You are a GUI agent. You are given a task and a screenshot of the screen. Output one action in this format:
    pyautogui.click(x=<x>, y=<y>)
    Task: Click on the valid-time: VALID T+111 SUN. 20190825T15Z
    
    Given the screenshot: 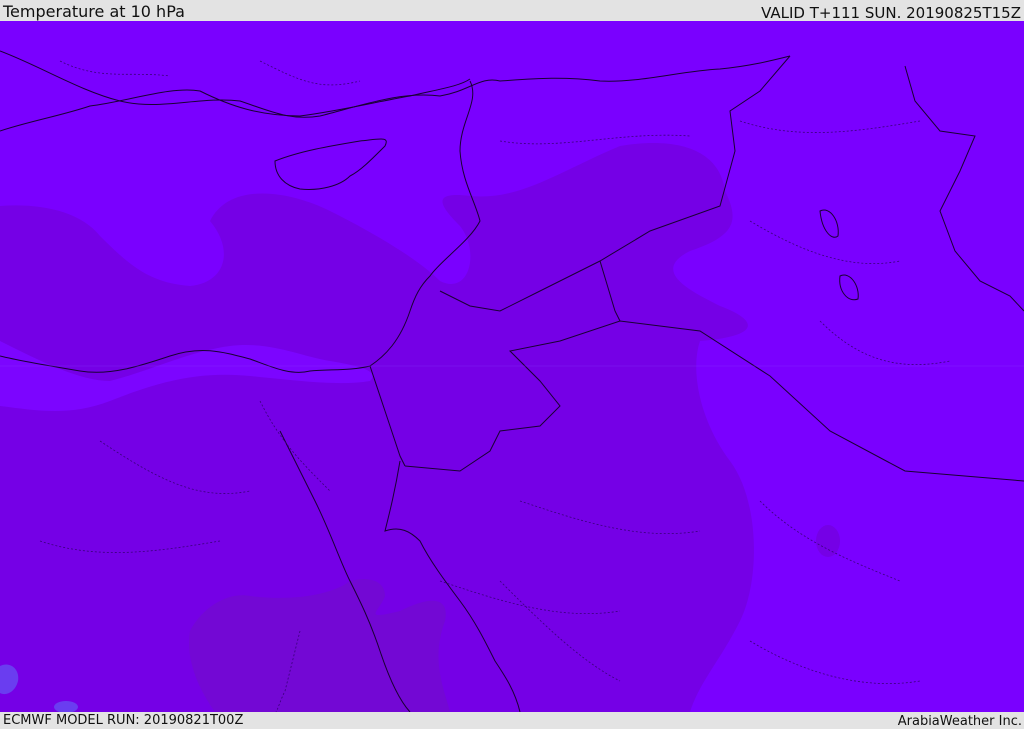 What is the action you would take?
    pyautogui.click(x=891, y=13)
    